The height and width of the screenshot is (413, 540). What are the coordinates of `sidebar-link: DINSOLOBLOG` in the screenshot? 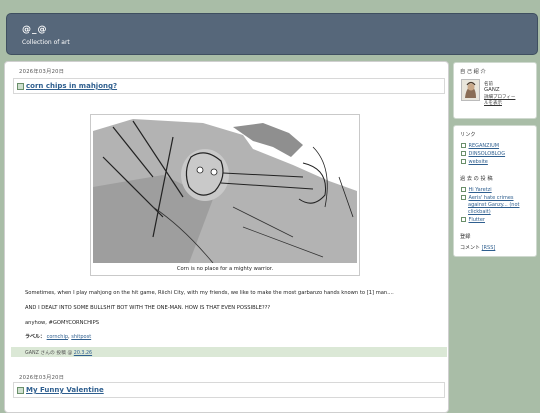 It's located at (483, 154).